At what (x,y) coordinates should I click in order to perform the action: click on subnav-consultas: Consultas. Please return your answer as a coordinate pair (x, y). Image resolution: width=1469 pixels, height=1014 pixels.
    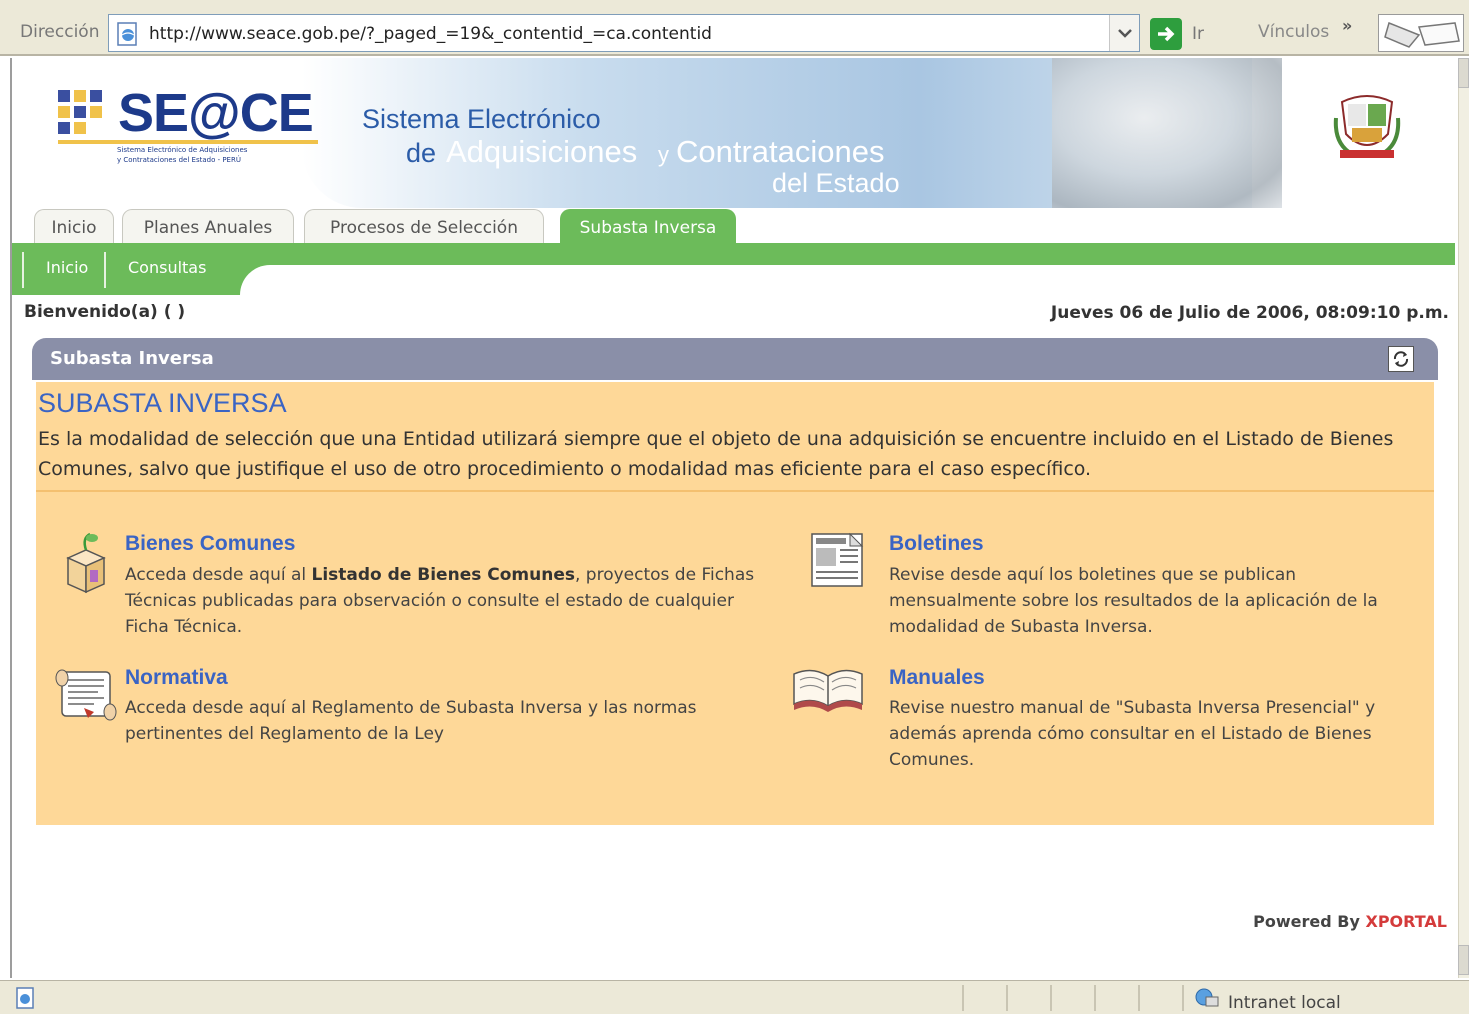
    Looking at the image, I should click on (167, 267).